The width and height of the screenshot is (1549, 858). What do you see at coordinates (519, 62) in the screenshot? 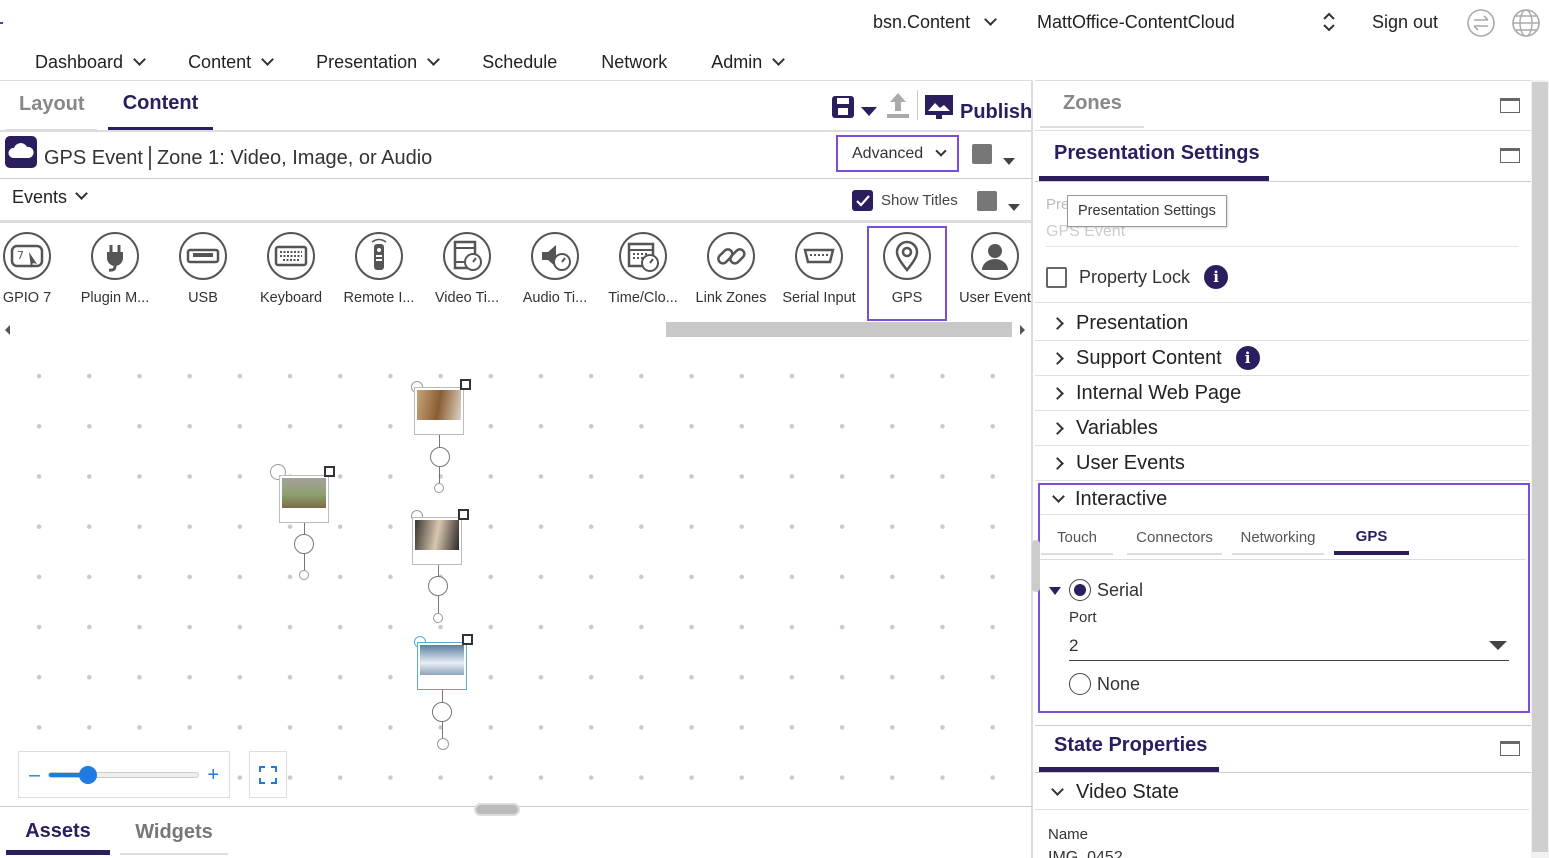
I see `nav-schedule: Schedule` at bounding box center [519, 62].